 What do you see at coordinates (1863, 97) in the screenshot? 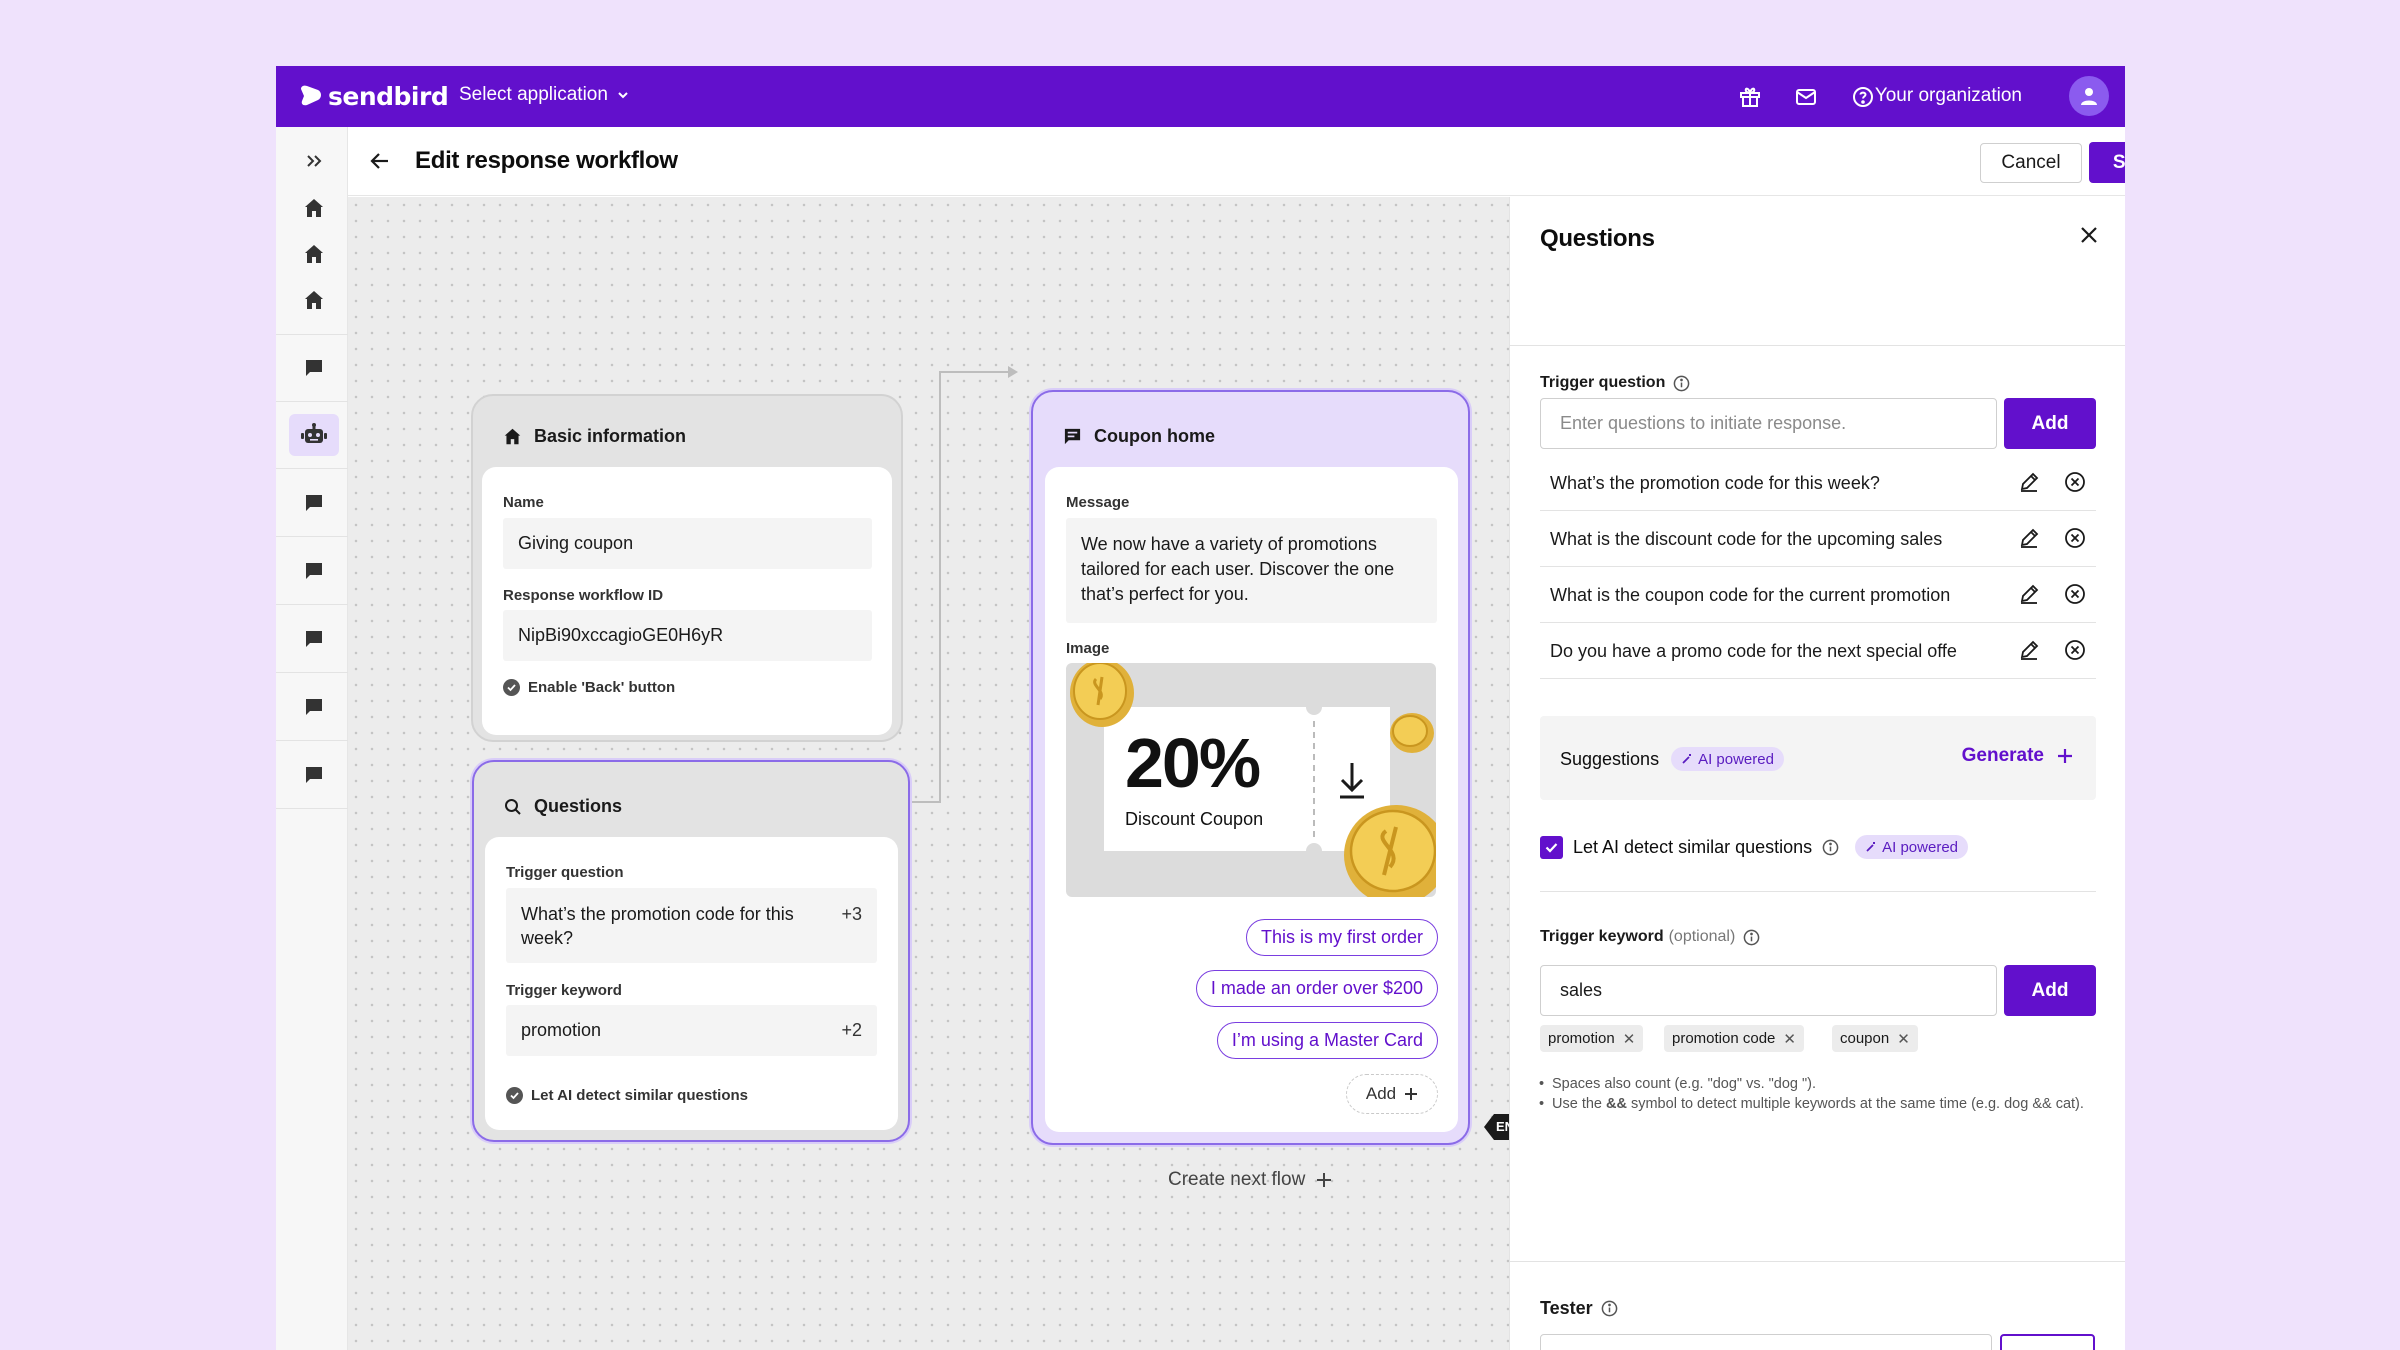
I see `help-icon` at bounding box center [1863, 97].